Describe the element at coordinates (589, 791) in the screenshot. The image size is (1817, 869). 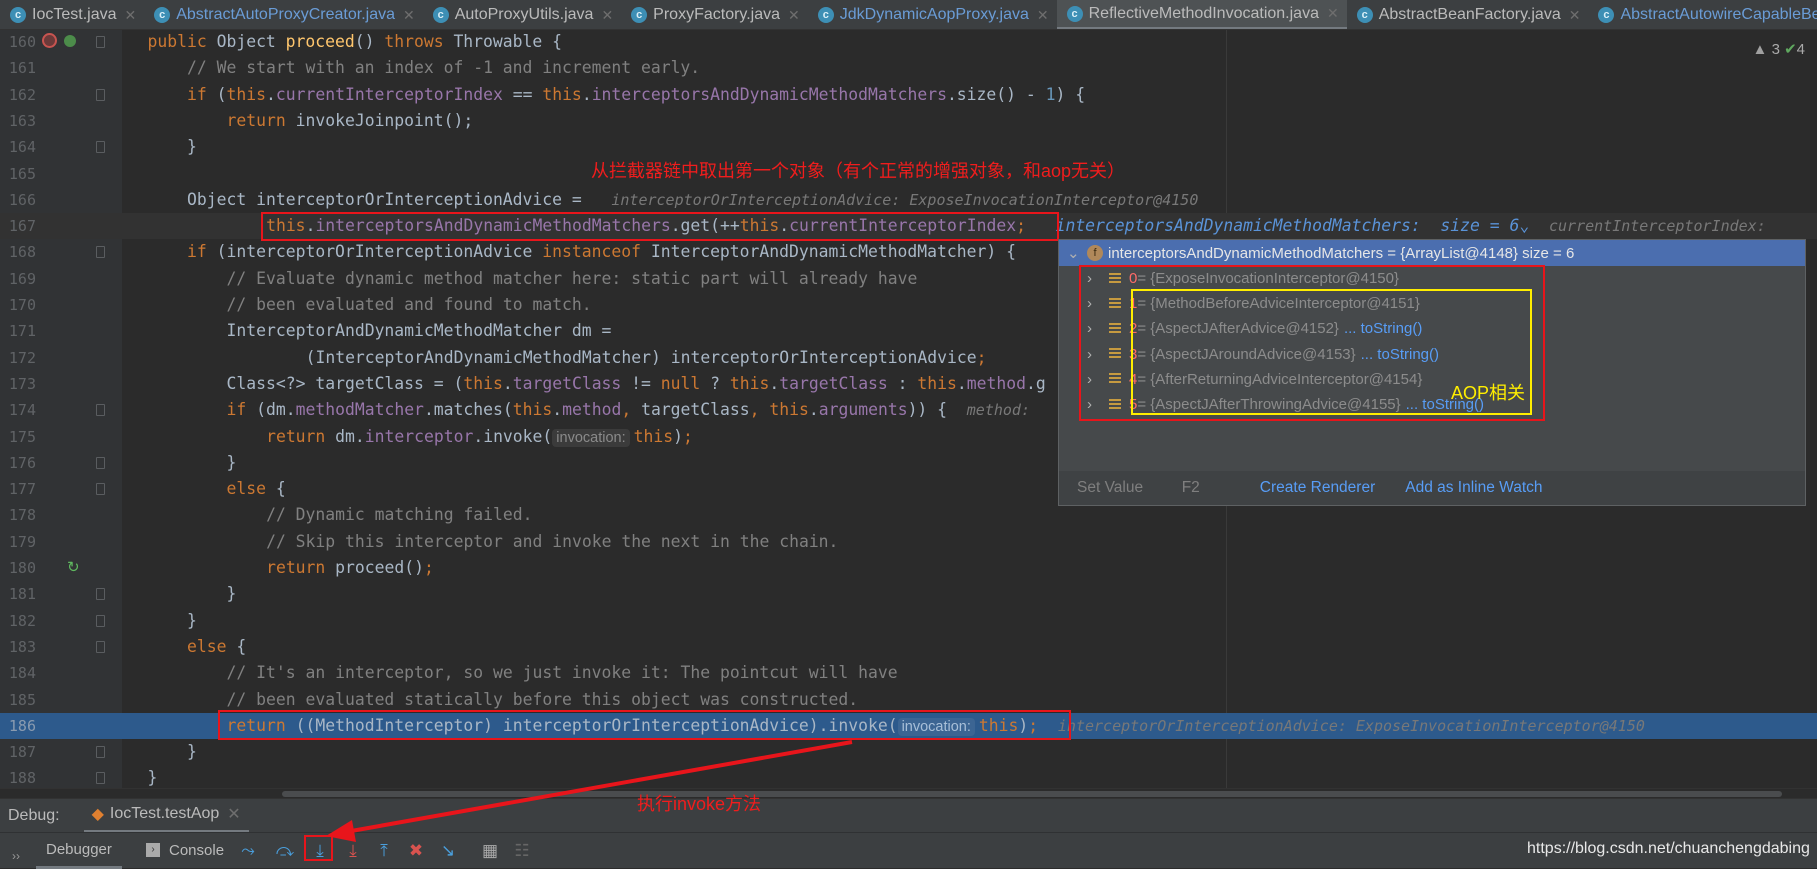
I see `annotation-arrow` at that location.